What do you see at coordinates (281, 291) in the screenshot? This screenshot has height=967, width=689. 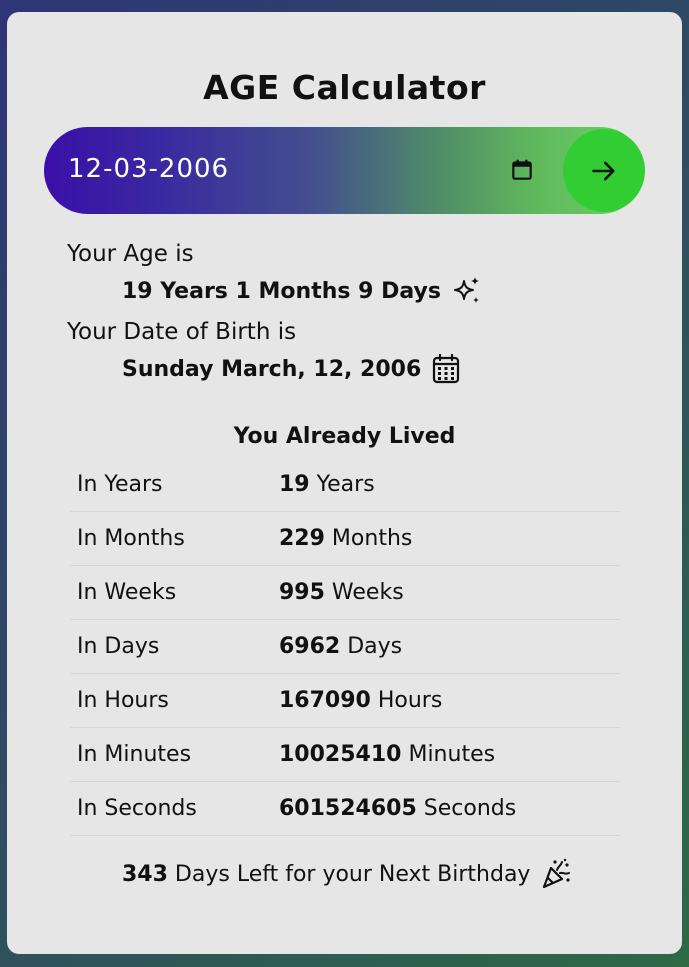 I see `age-value: 19 Years 1 Months 9 Days` at bounding box center [281, 291].